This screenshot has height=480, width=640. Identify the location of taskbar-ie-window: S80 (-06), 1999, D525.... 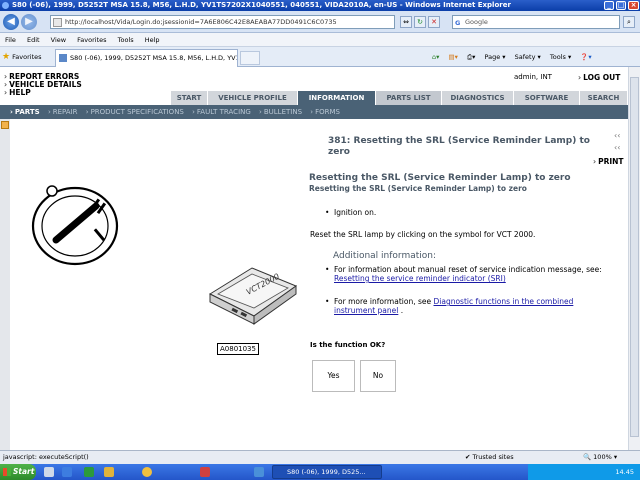
(327, 472).